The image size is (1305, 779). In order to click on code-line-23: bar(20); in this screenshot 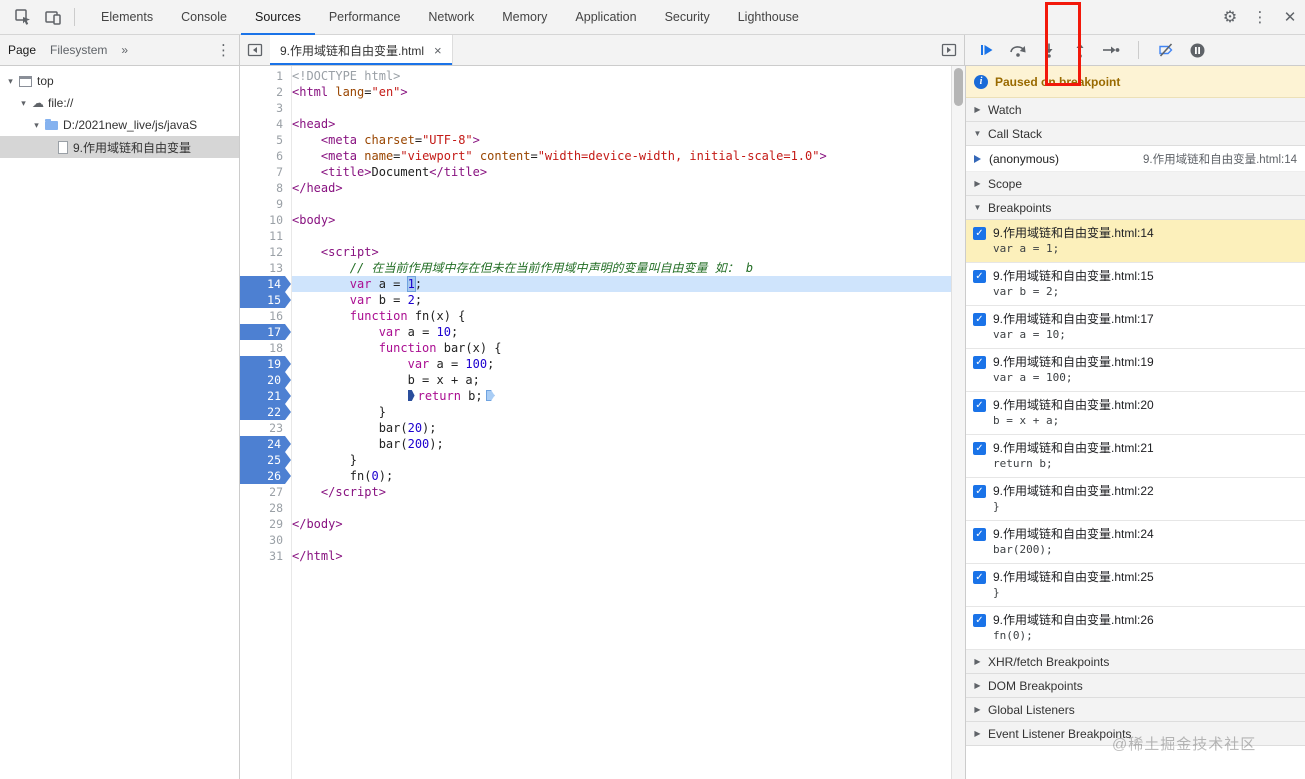, I will do `click(621, 428)`.